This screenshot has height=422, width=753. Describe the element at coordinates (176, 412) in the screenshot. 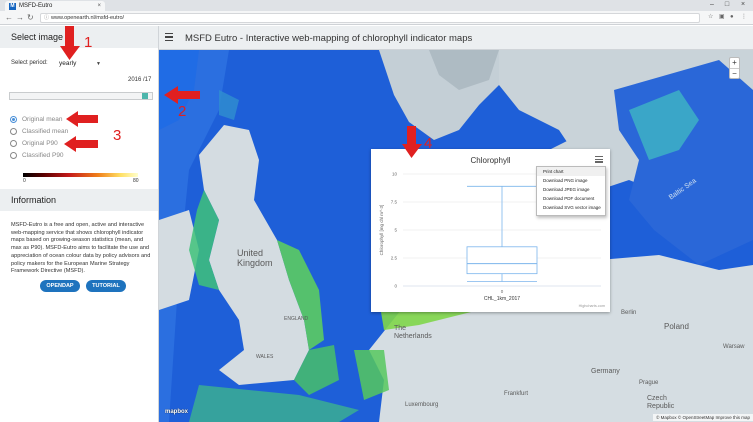

I see `mapbox-logo: mapbox` at that location.